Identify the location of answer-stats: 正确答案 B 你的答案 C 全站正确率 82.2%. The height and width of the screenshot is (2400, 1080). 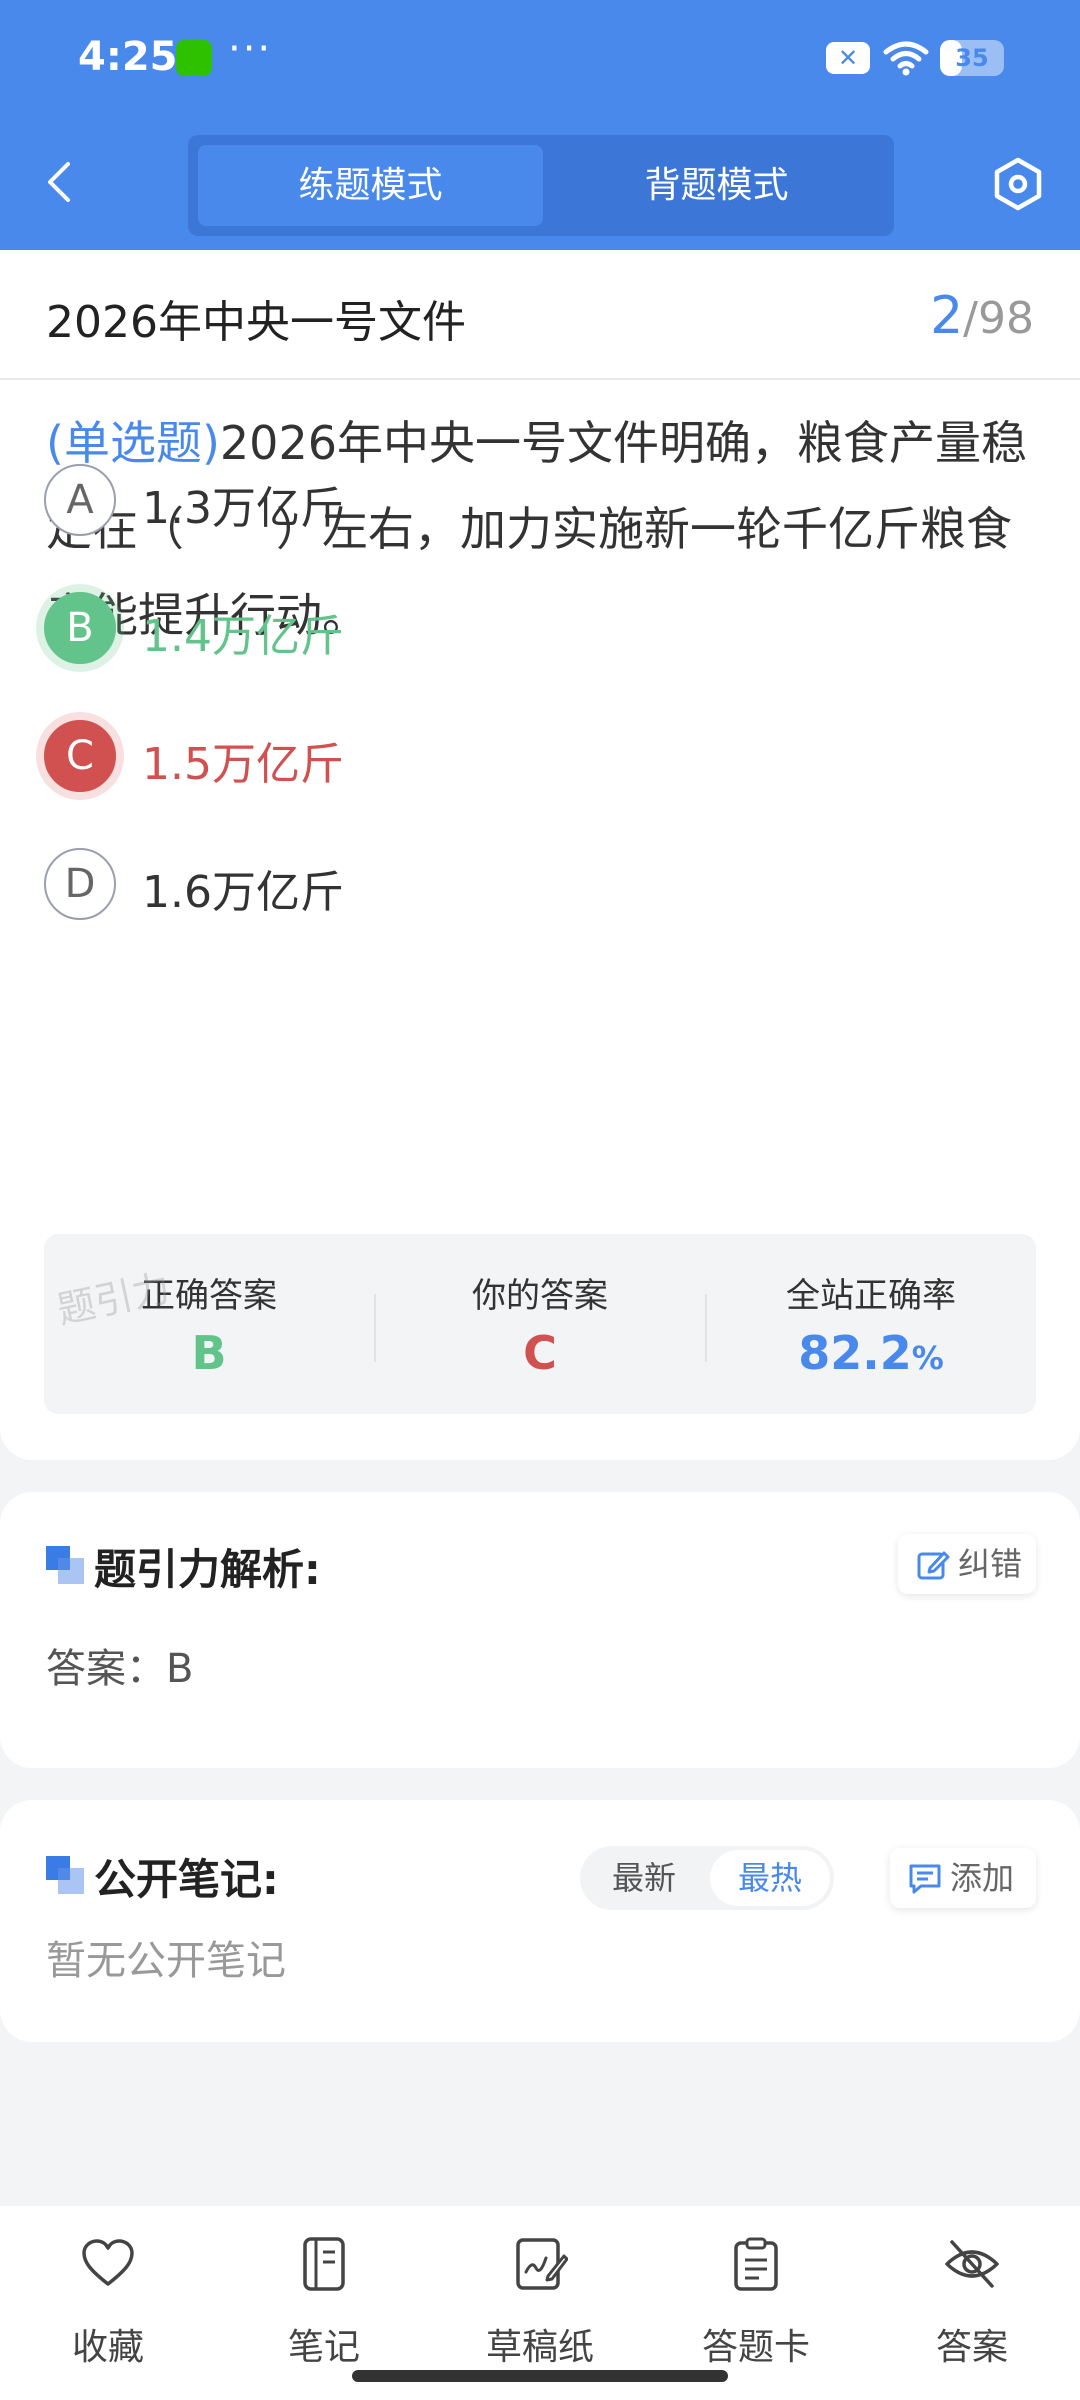
(540, 1324).